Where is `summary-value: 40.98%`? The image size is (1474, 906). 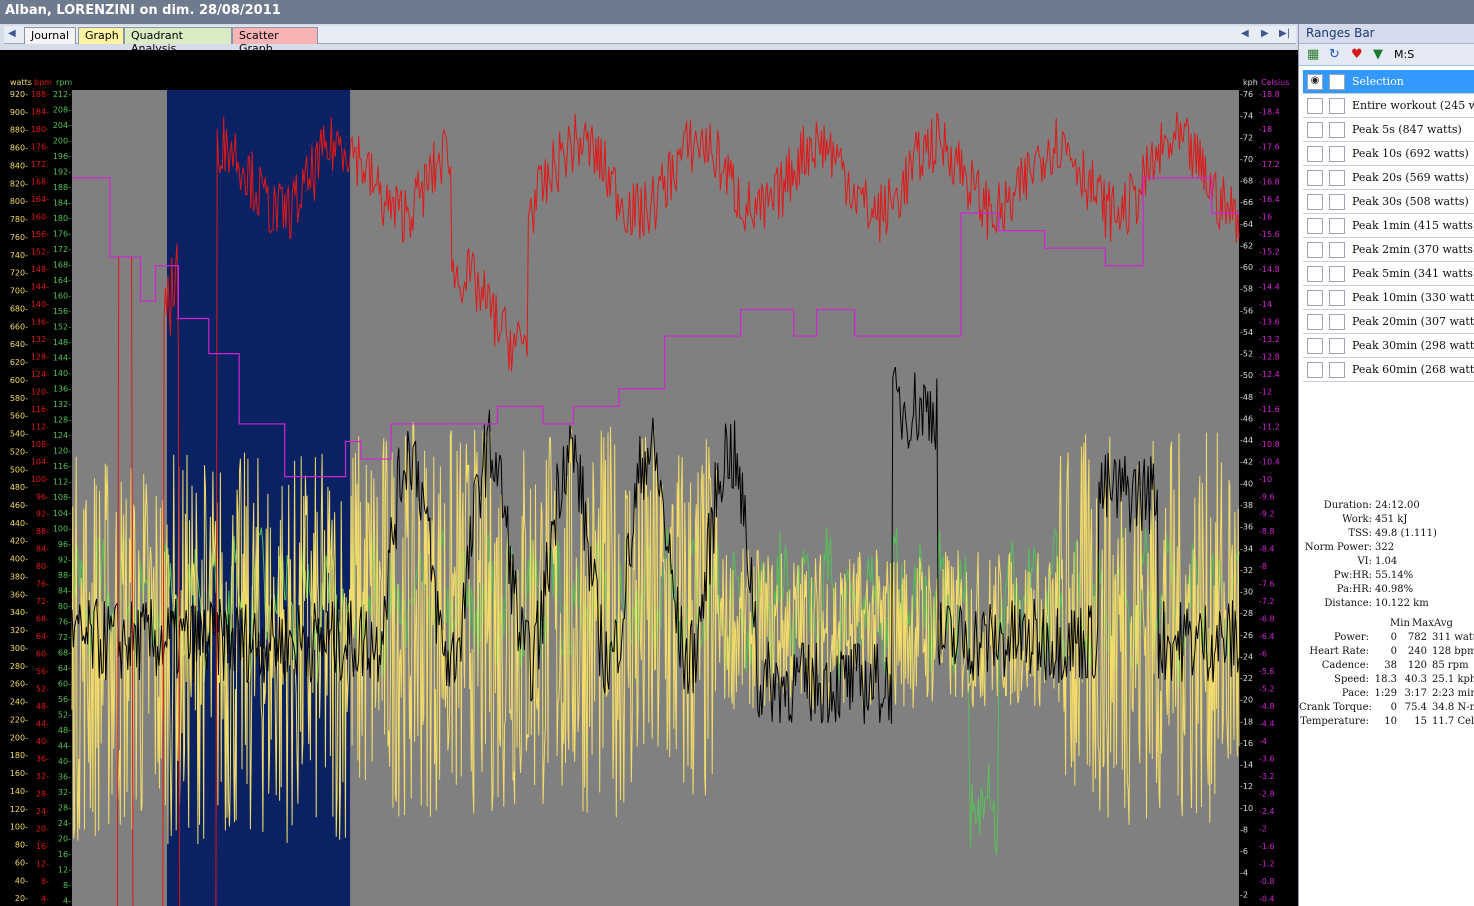 summary-value: 40.98% is located at coordinates (1394, 589).